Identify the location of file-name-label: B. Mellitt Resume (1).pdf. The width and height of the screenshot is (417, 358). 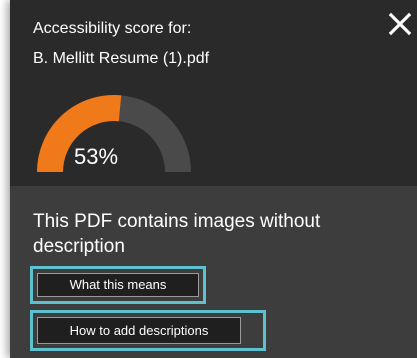
(121, 58).